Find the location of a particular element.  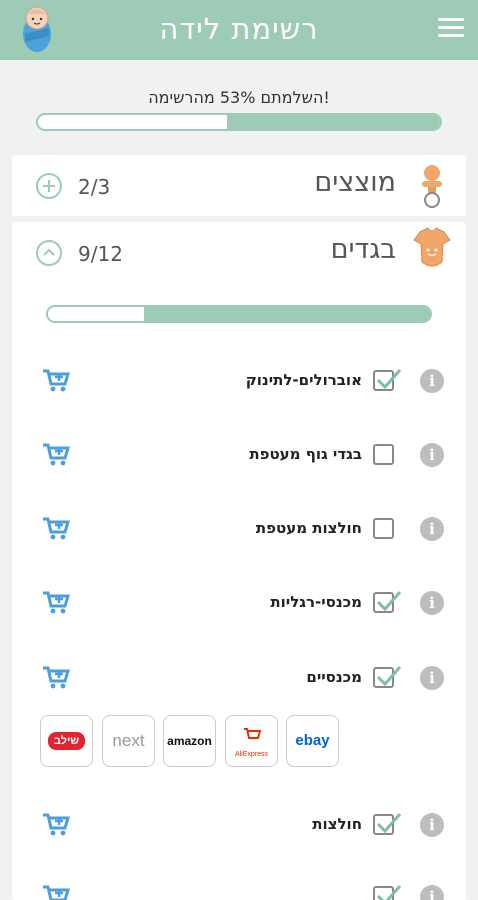

store-next: next is located at coordinates (128, 741).